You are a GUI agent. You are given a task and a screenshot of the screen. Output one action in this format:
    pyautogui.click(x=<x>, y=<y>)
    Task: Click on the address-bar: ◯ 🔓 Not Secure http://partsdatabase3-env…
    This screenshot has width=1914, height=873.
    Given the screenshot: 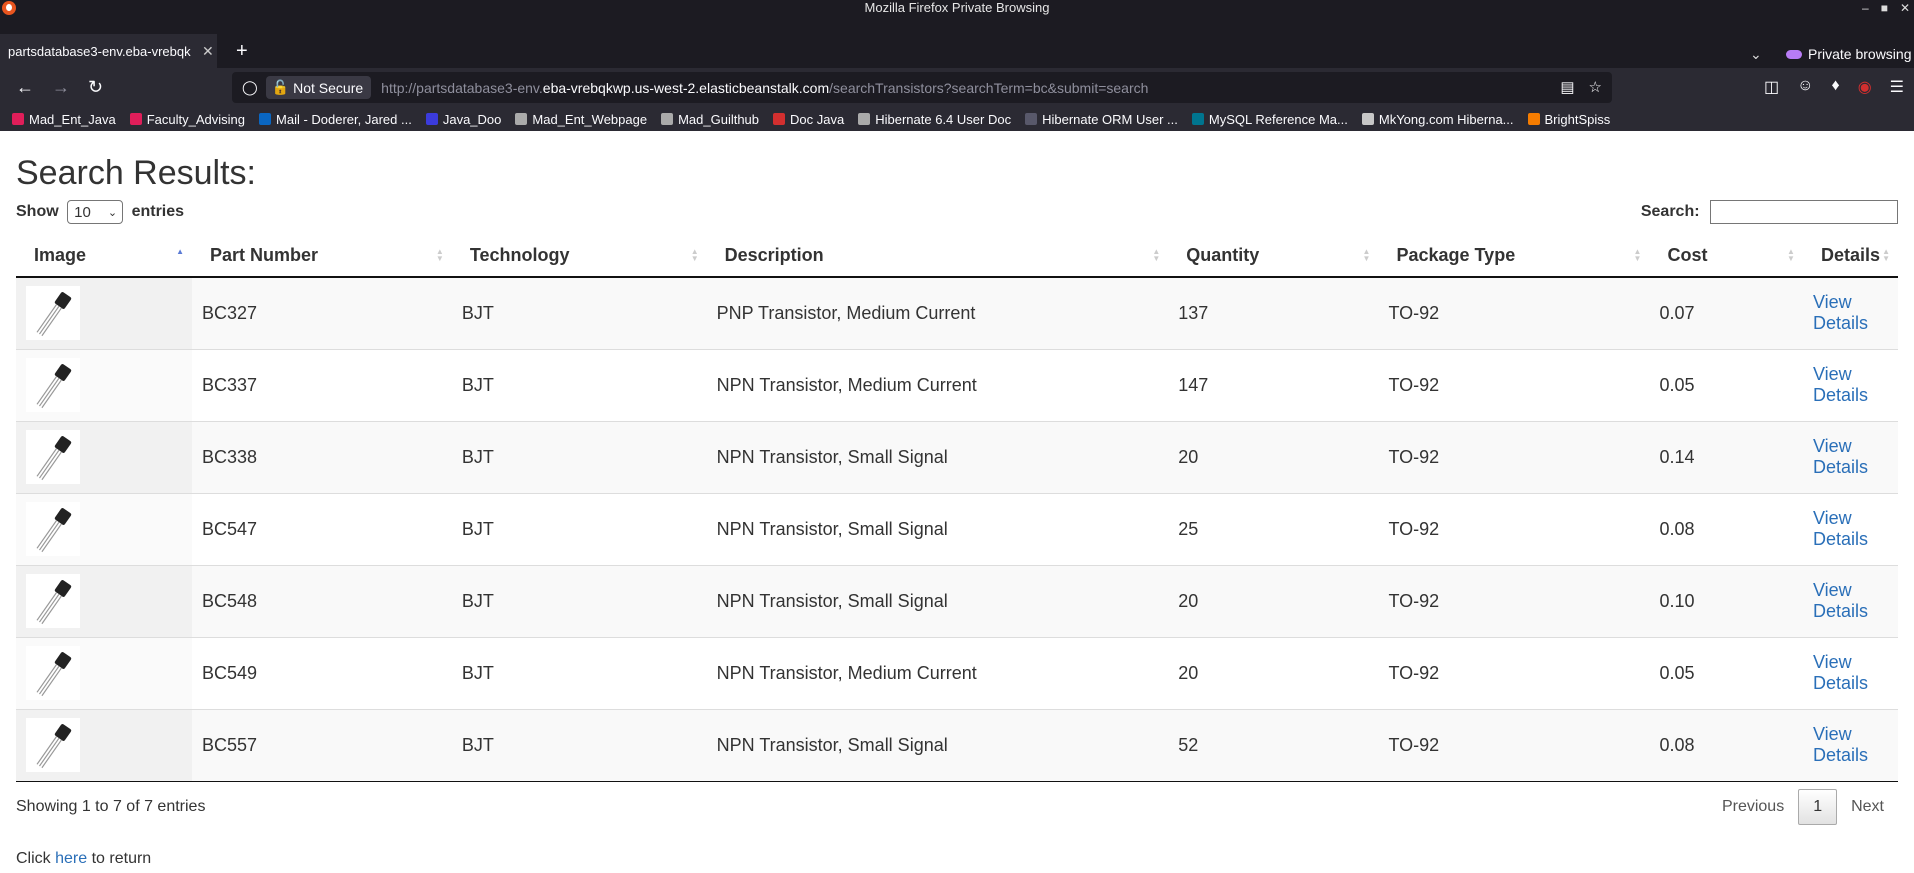 What is the action you would take?
    pyautogui.click(x=922, y=87)
    